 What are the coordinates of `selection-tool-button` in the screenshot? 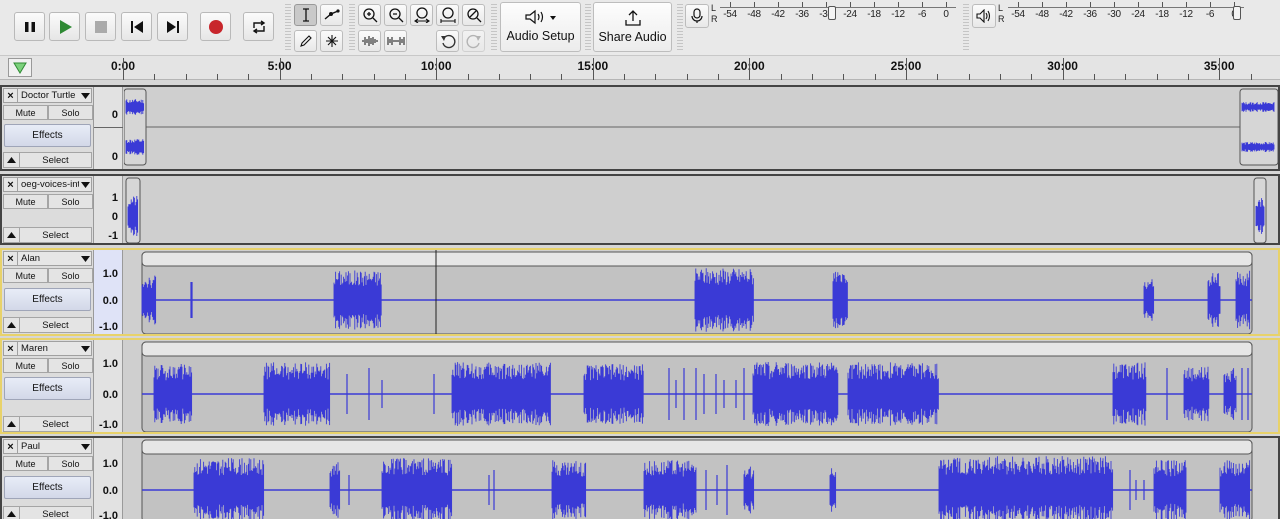 It's located at (305, 15).